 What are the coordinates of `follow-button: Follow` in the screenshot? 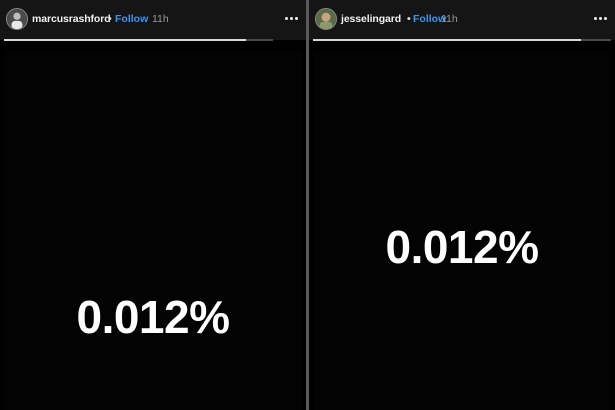 It's located at (131, 19).